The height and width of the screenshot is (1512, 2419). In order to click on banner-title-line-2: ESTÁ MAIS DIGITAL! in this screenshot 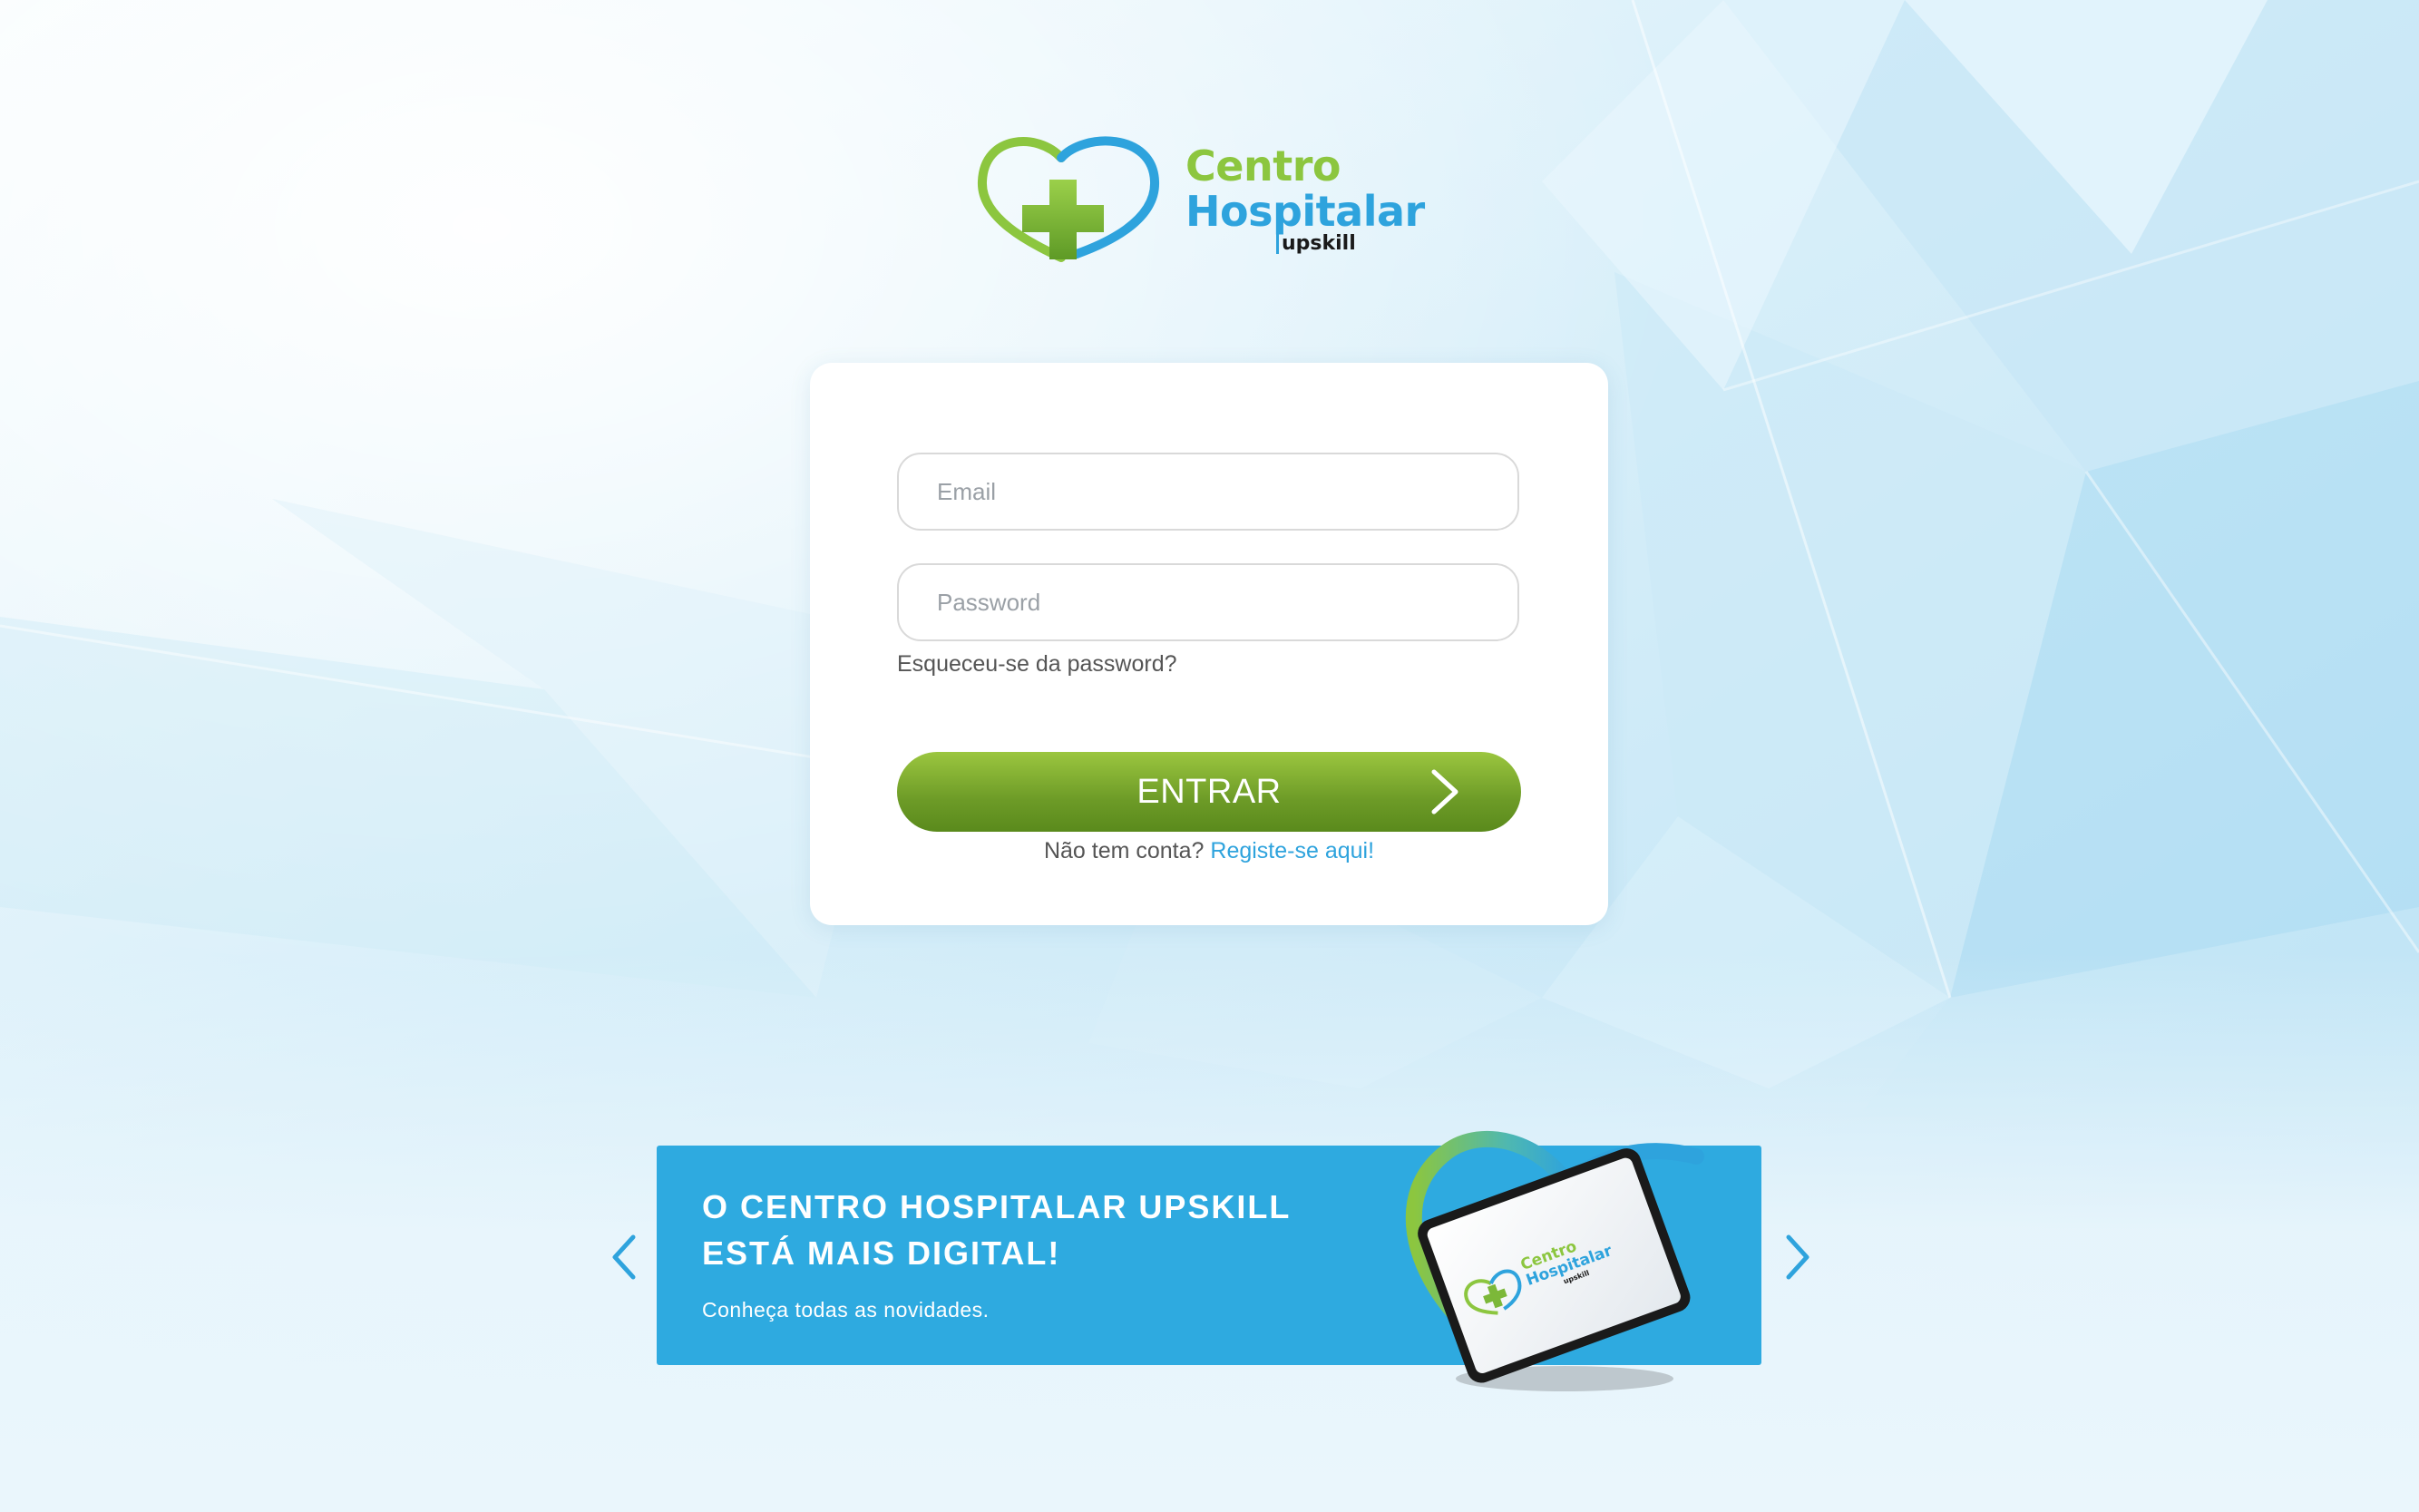, I will do `click(882, 1253)`.